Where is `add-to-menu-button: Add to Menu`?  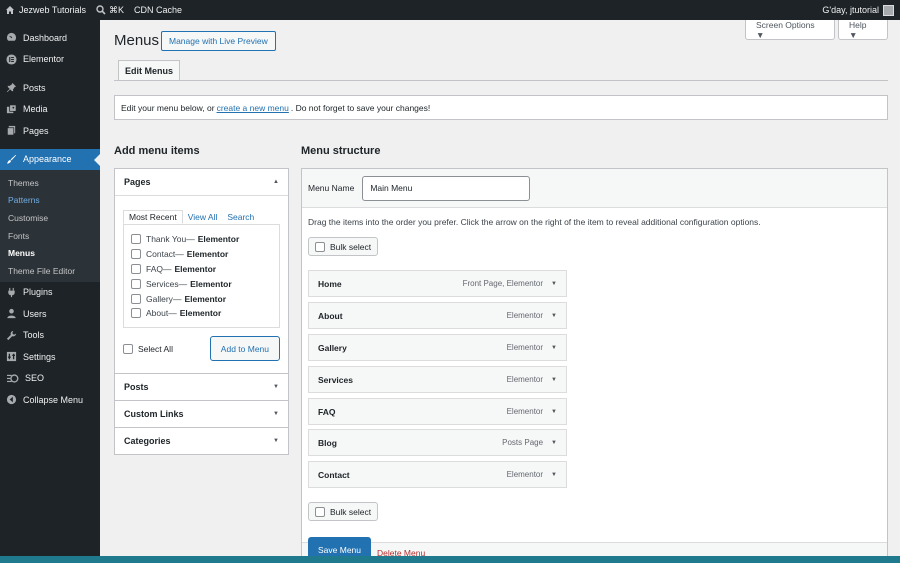
add-to-menu-button: Add to Menu is located at coordinates (244, 348).